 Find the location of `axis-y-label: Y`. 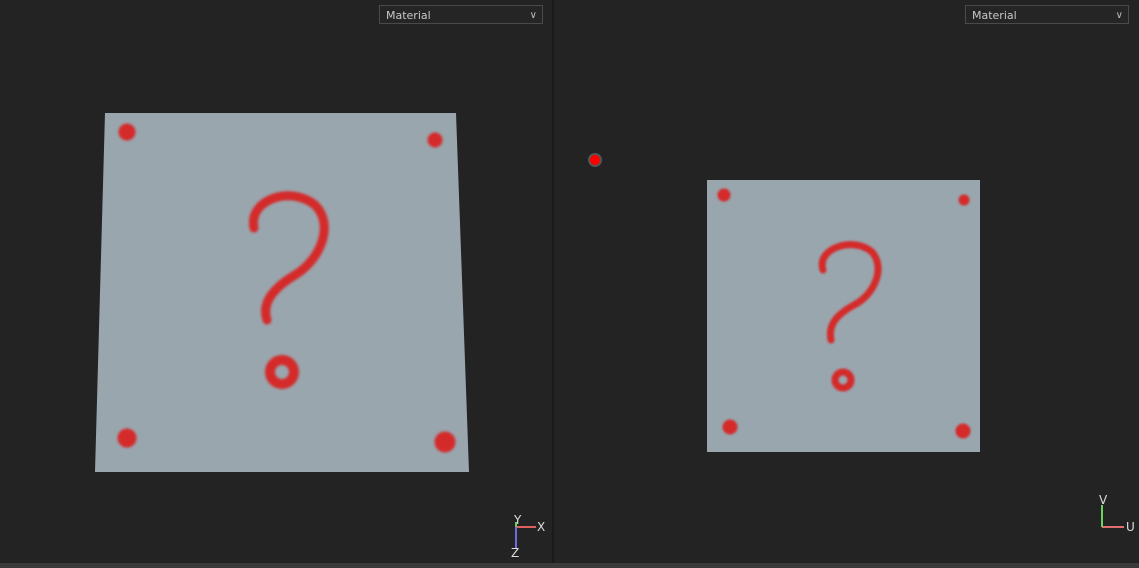

axis-y-label: Y is located at coordinates (518, 520).